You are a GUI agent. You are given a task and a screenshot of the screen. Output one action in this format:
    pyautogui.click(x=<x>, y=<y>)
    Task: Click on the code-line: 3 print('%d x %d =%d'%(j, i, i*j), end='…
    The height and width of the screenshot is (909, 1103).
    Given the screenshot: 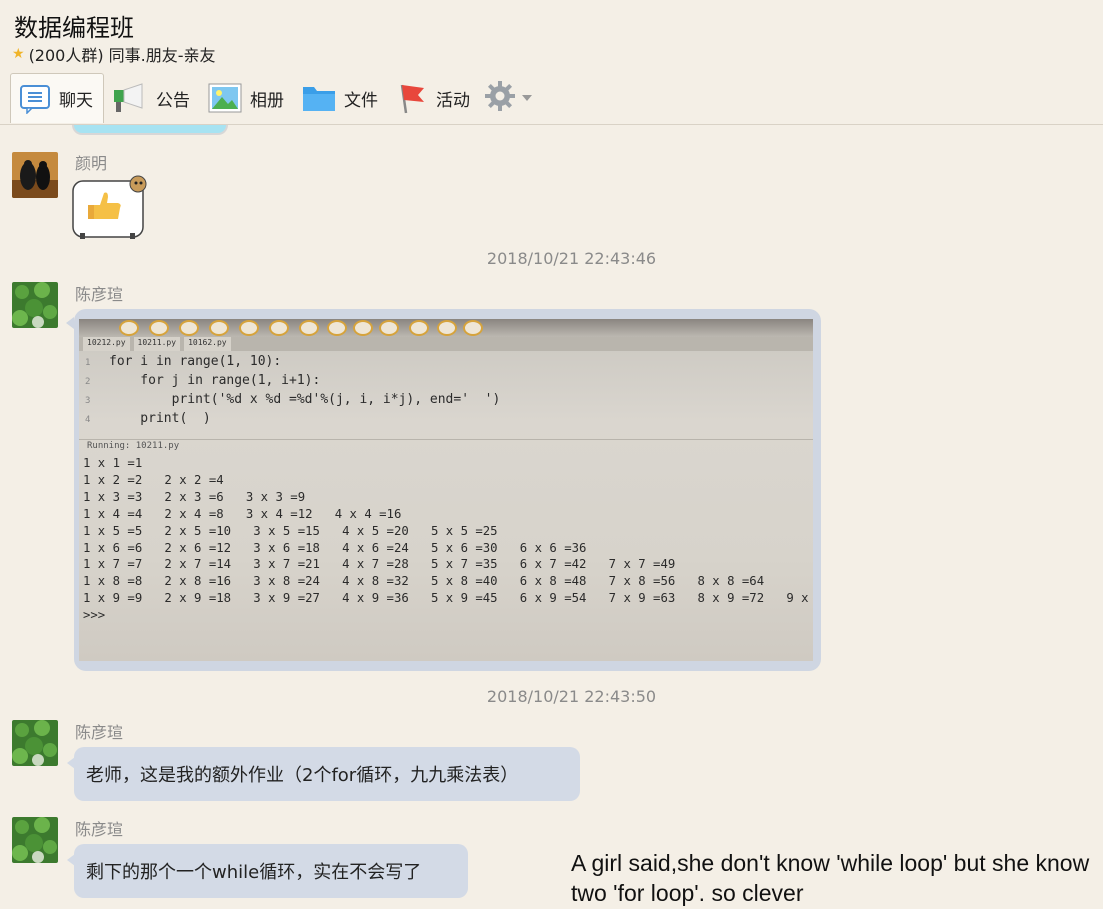 What is the action you would take?
    pyautogui.click(x=293, y=399)
    